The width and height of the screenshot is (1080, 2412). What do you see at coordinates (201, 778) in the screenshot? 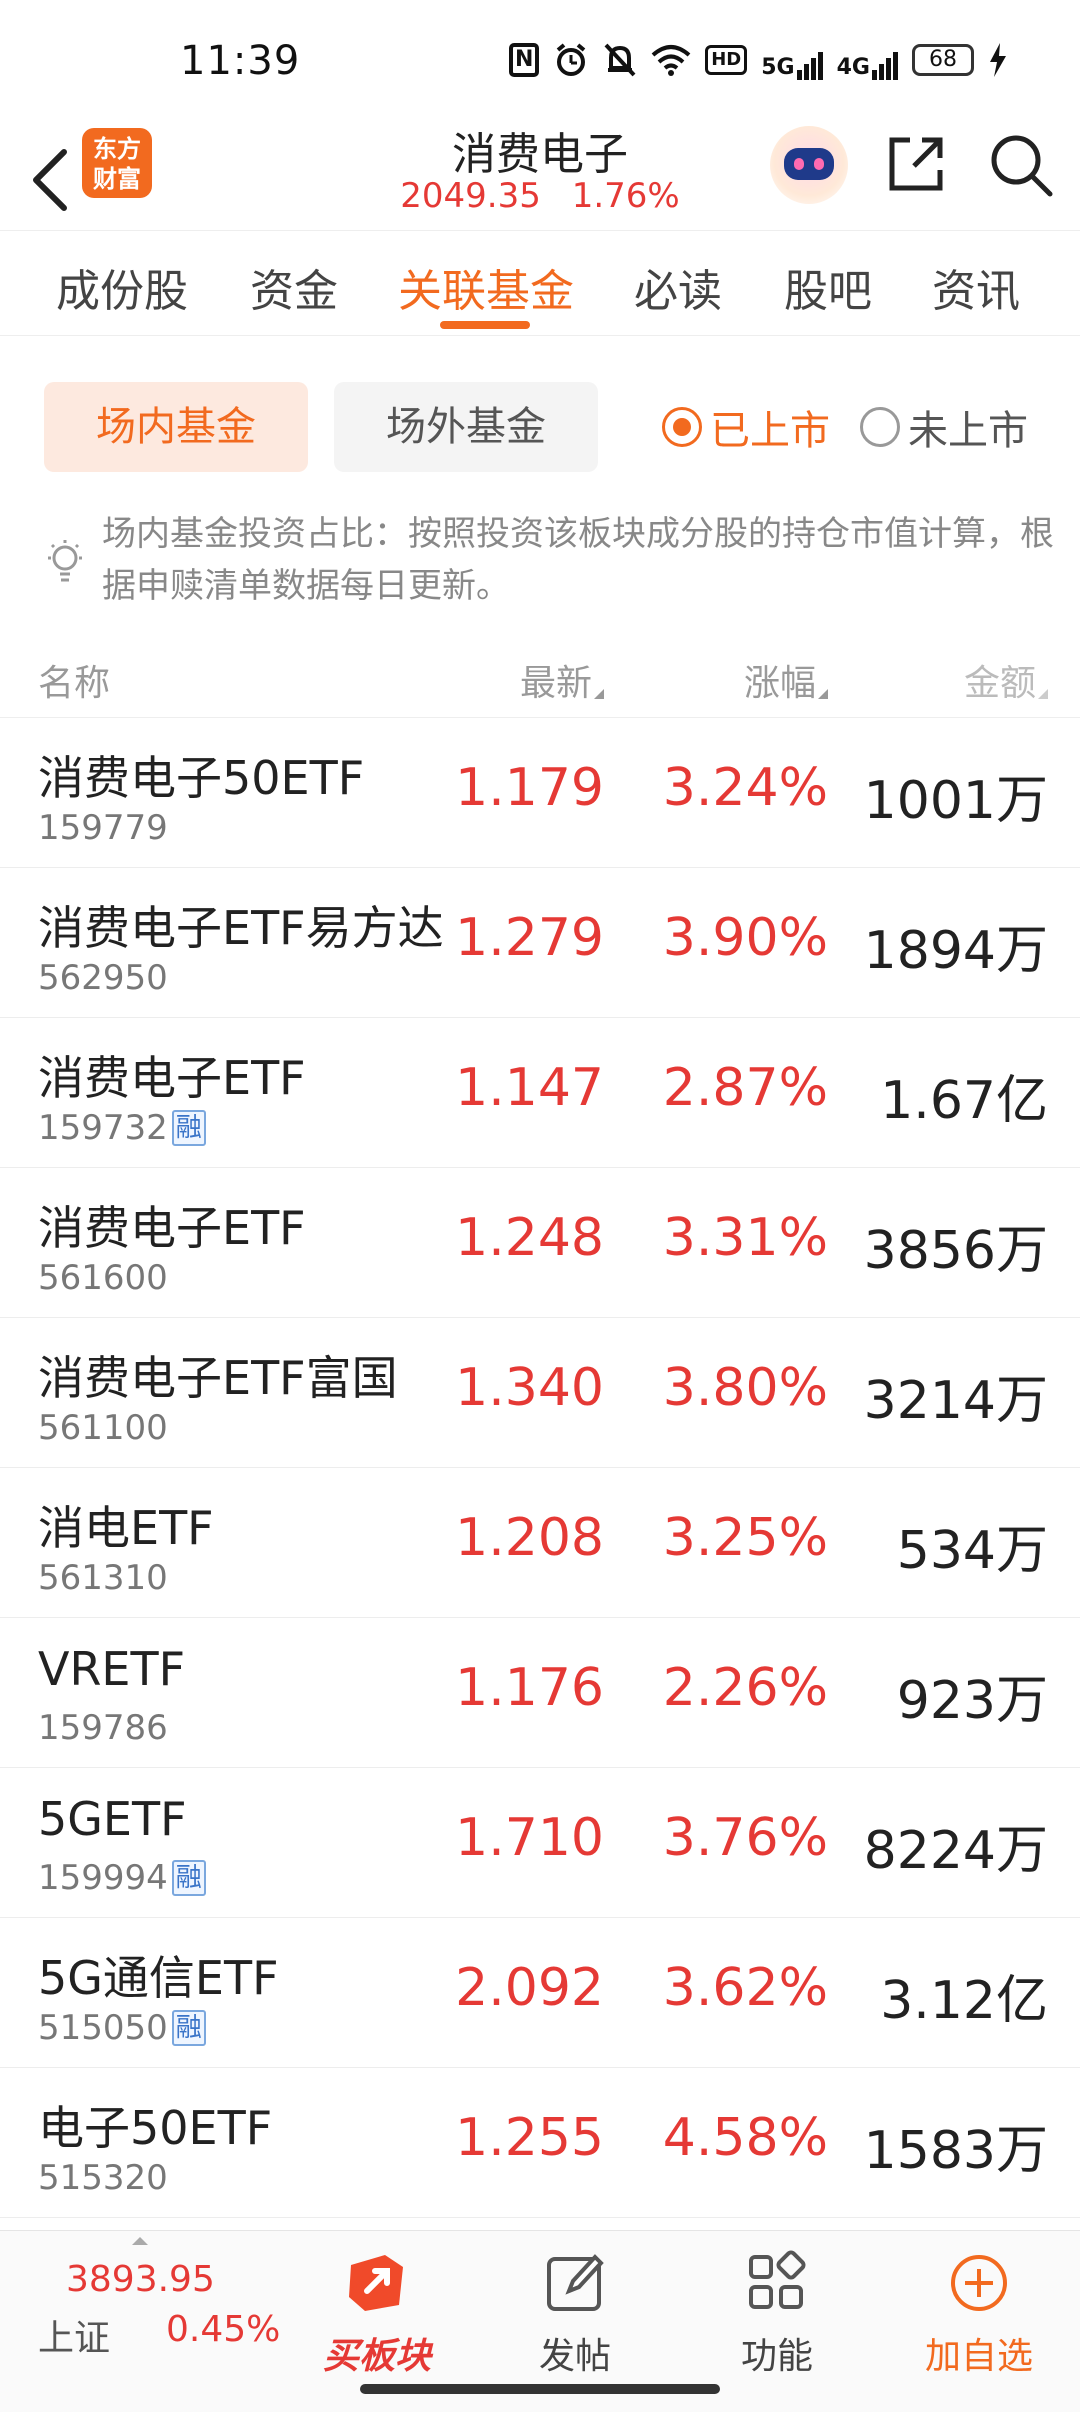
I see `fund-name: 消费电子50ETF` at bounding box center [201, 778].